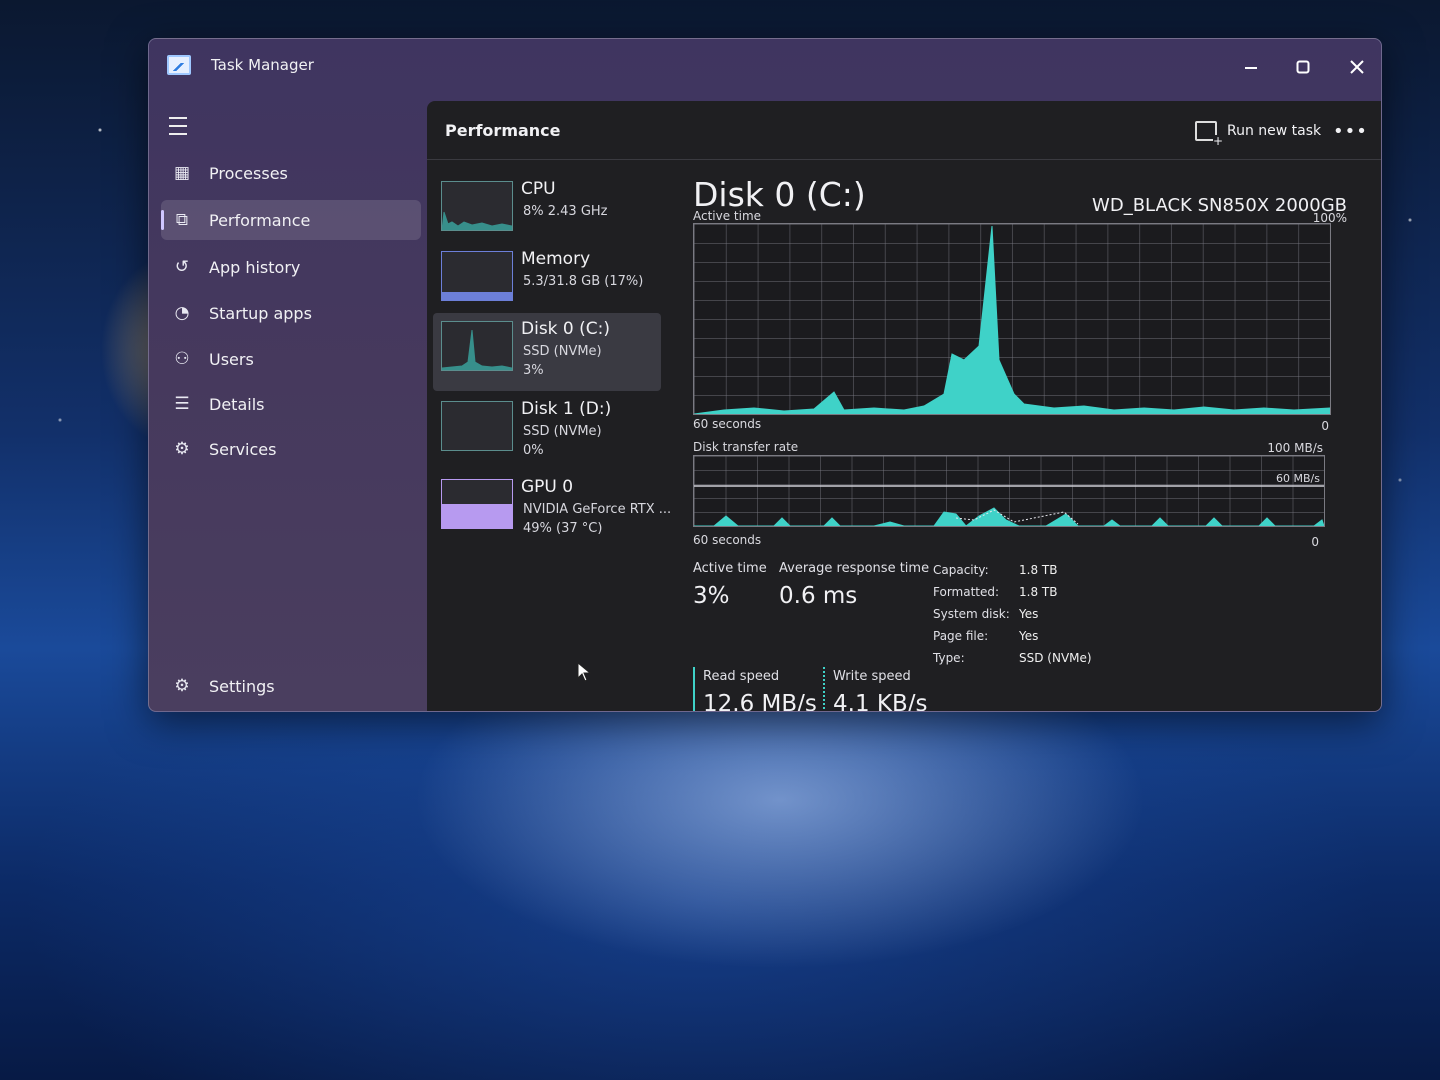 This screenshot has height=1080, width=1440. I want to click on graph2-time: 60 seconds, so click(727, 540).